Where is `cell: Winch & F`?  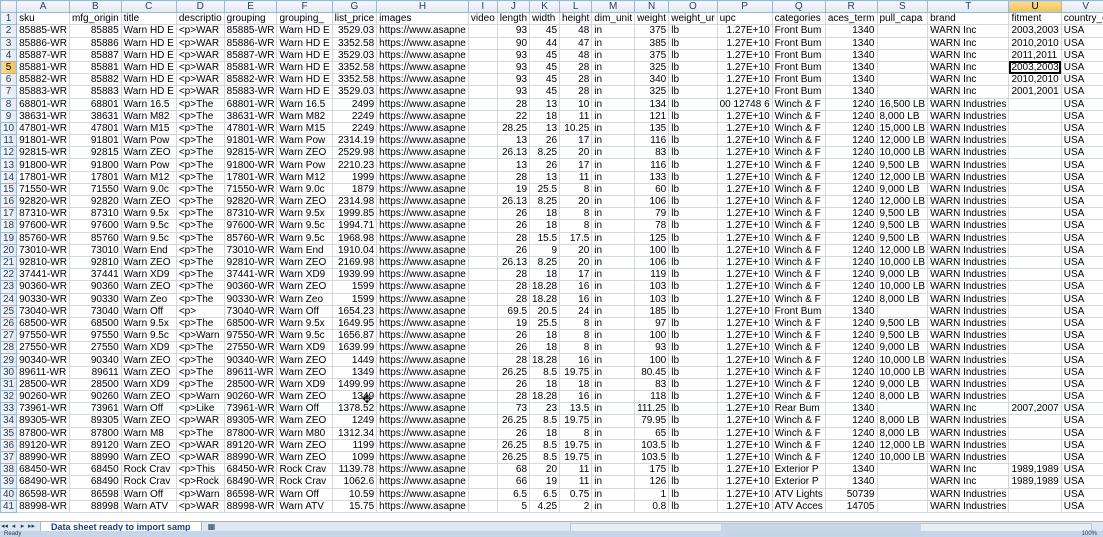 cell: Winch & F is located at coordinates (798, 433).